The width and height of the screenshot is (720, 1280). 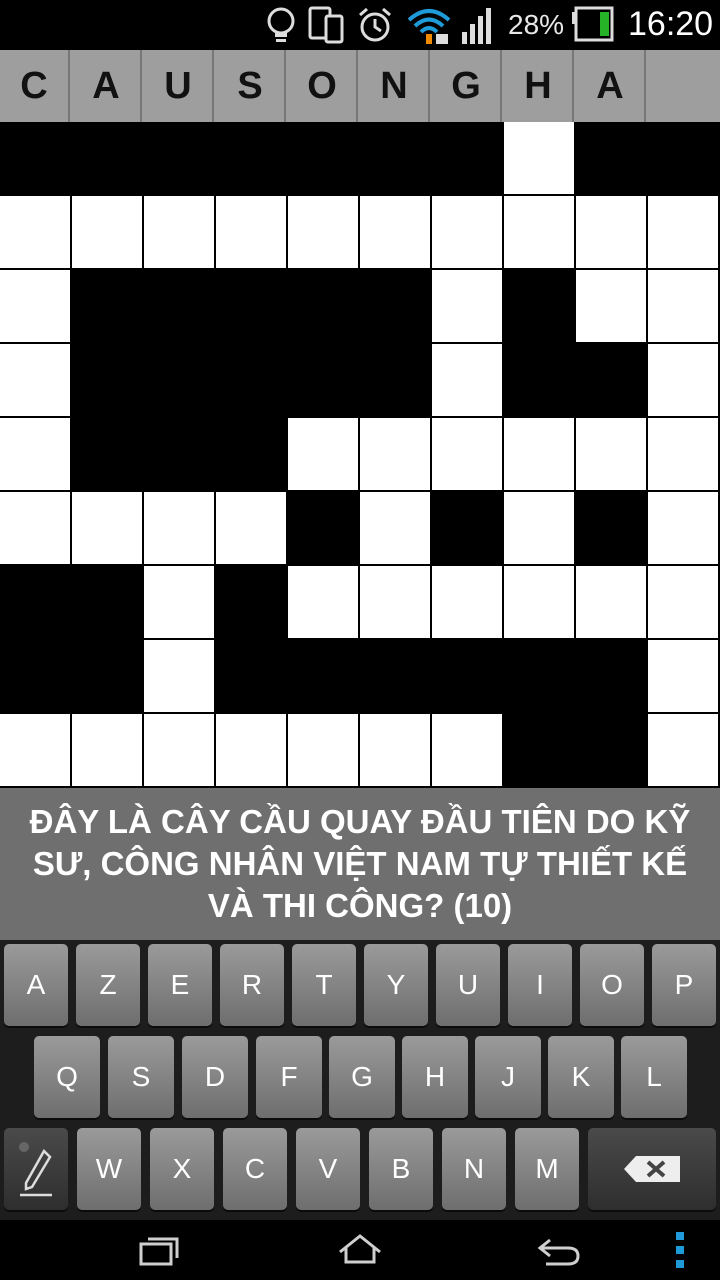 I want to click on answer-cell: H, so click(x=539, y=86).